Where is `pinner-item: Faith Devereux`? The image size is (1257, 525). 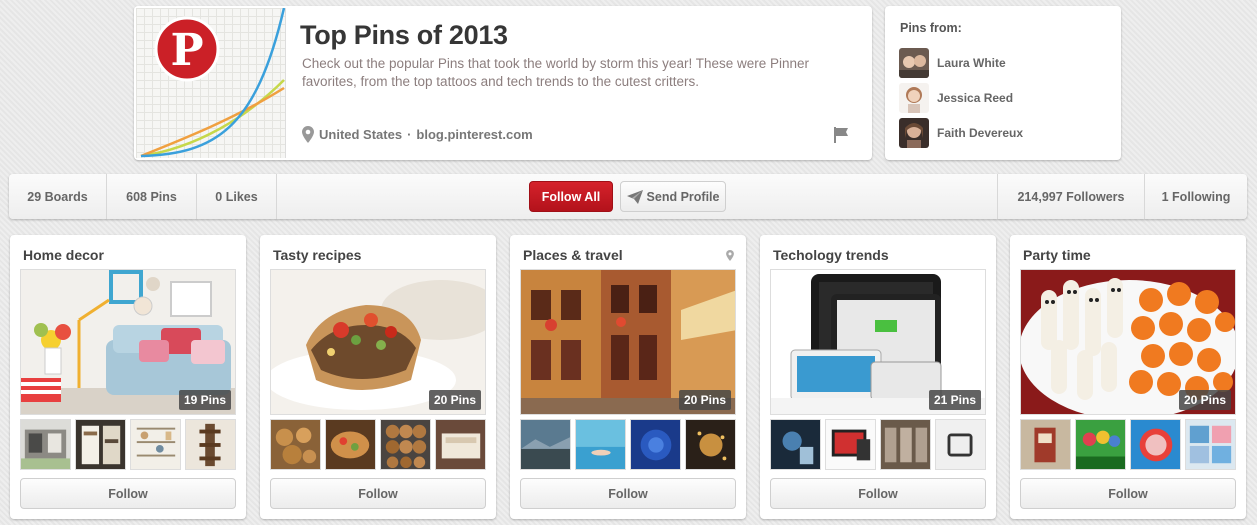
pinner-item: Faith Devereux is located at coordinates (961, 133).